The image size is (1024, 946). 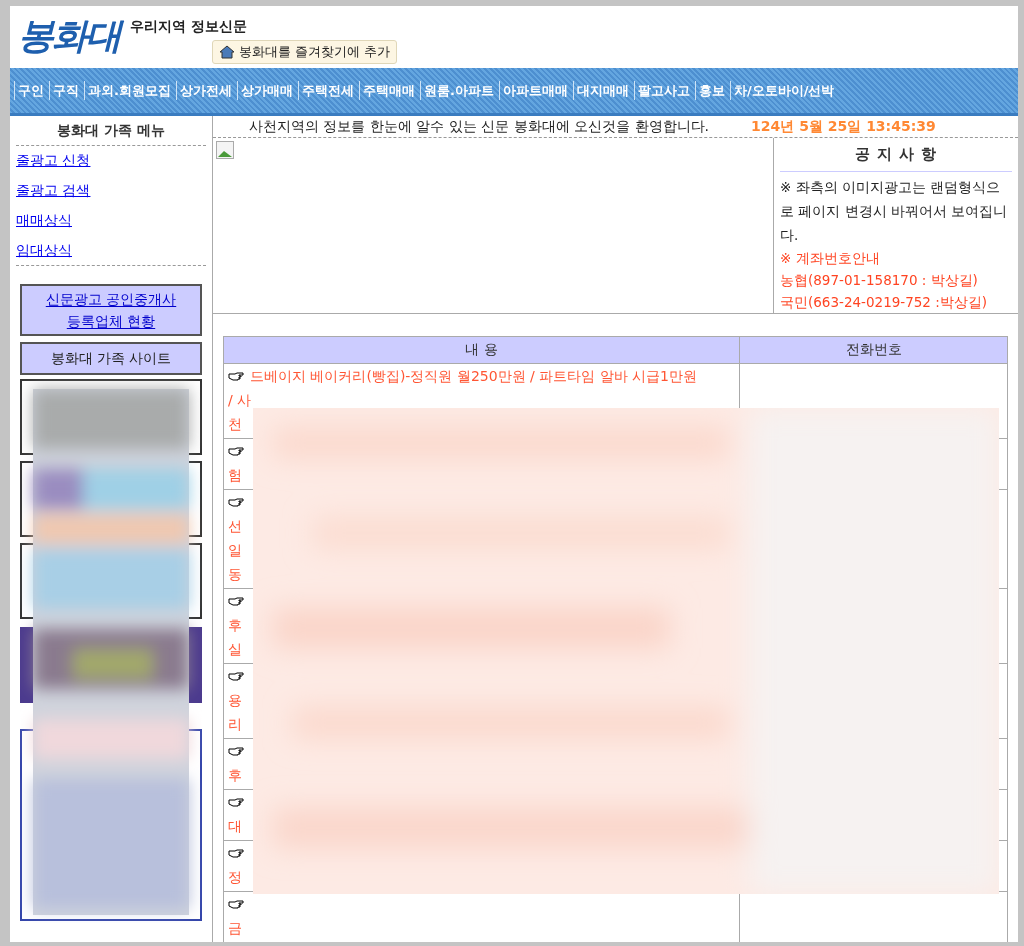 What do you see at coordinates (711, 90) in the screenshot?
I see `nav-link: 홍보` at bounding box center [711, 90].